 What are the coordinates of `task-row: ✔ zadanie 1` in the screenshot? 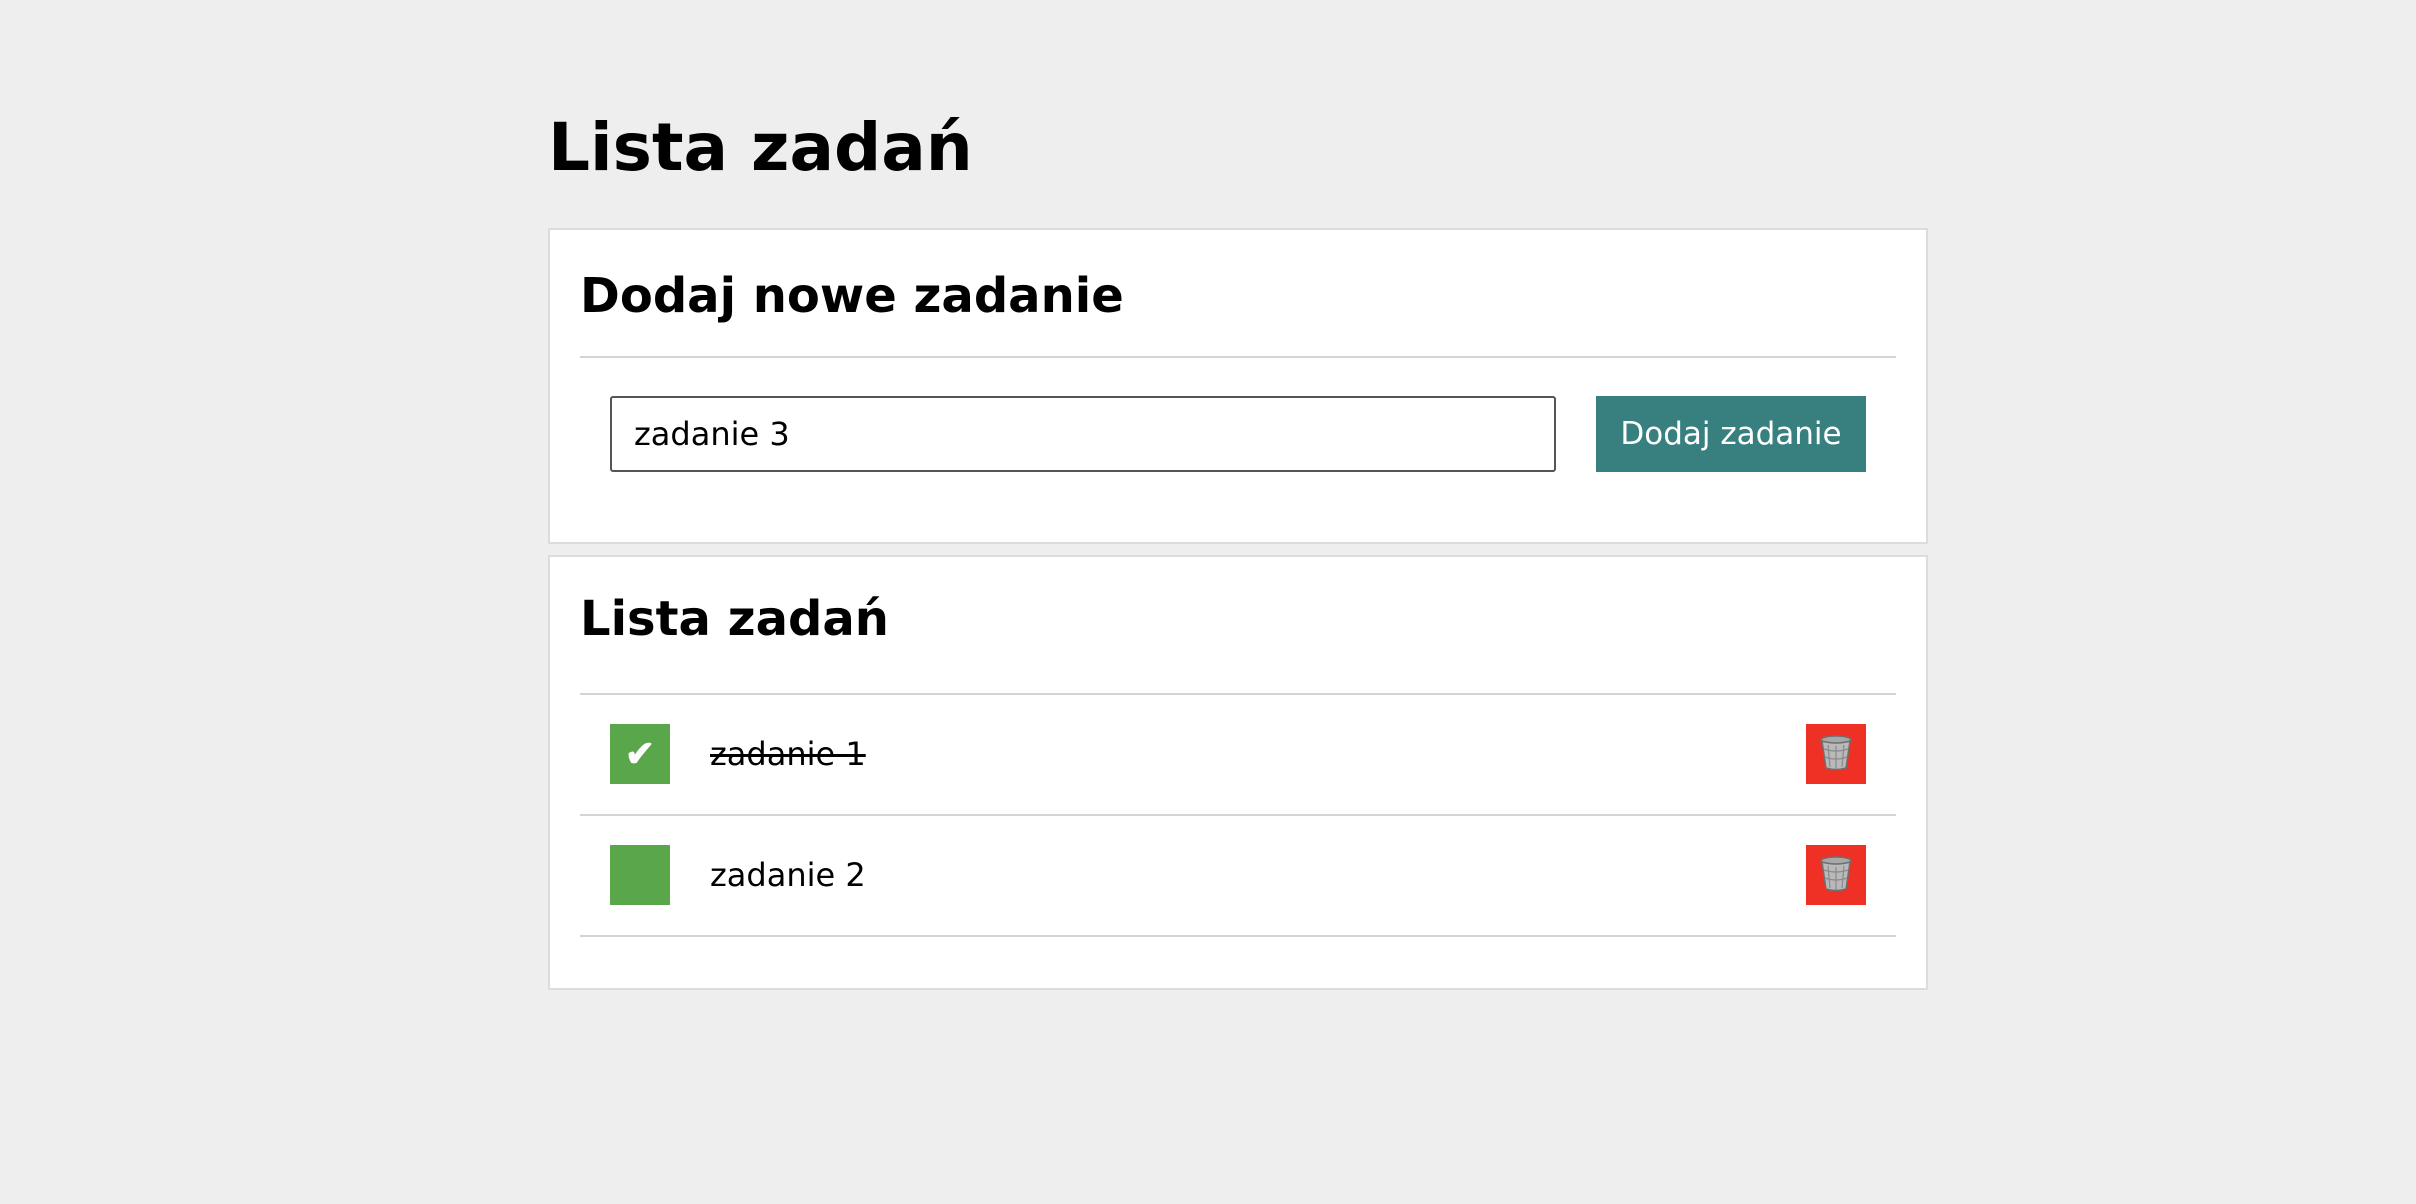 It's located at (1238, 754).